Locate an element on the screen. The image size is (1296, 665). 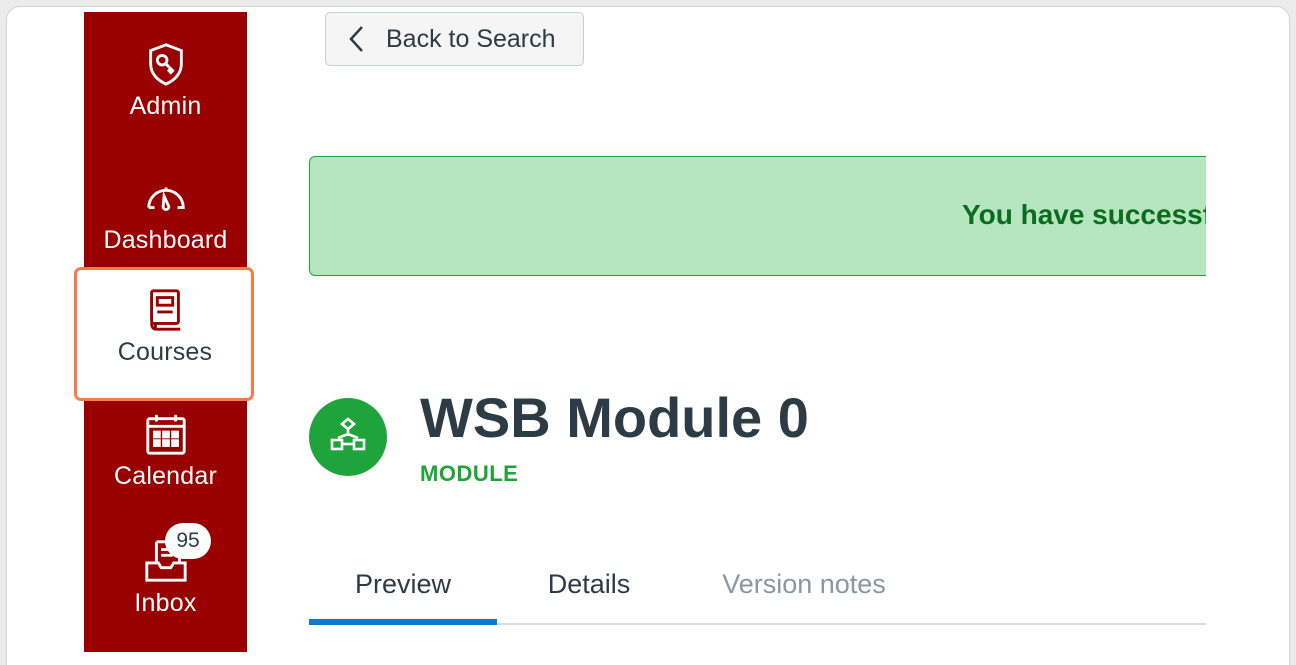
module-icon is located at coordinates (348, 437).